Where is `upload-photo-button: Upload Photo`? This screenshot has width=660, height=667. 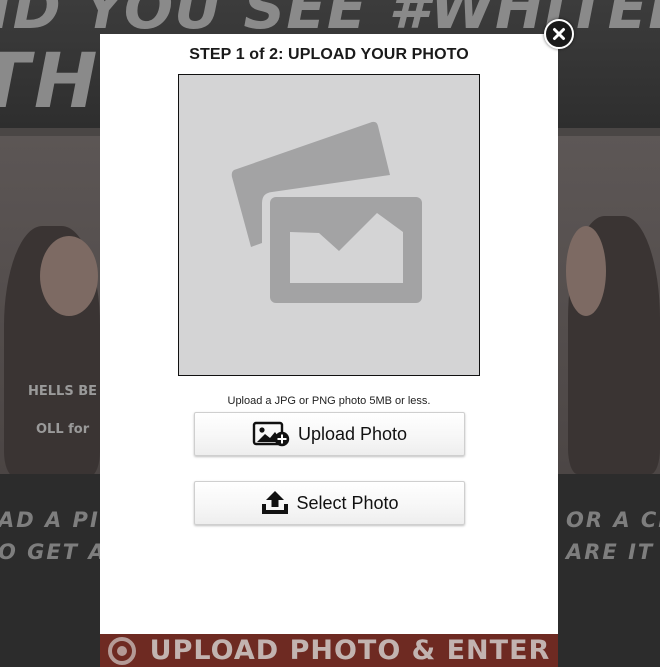
upload-photo-button: Upload Photo is located at coordinates (329, 434).